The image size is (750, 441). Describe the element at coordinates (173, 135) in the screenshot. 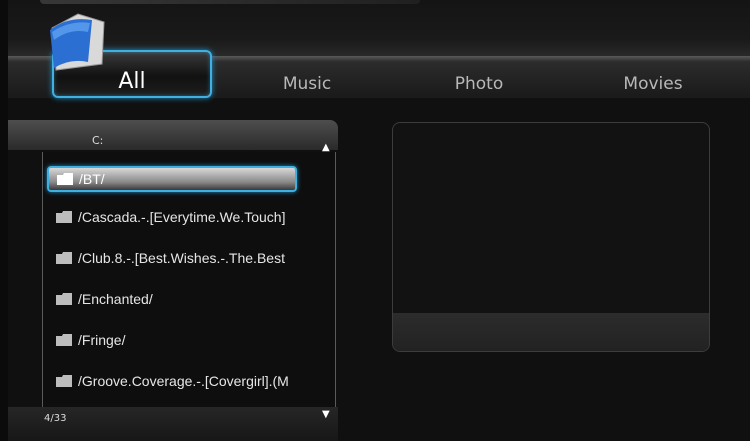

I see `file-panel-header: C:` at that location.